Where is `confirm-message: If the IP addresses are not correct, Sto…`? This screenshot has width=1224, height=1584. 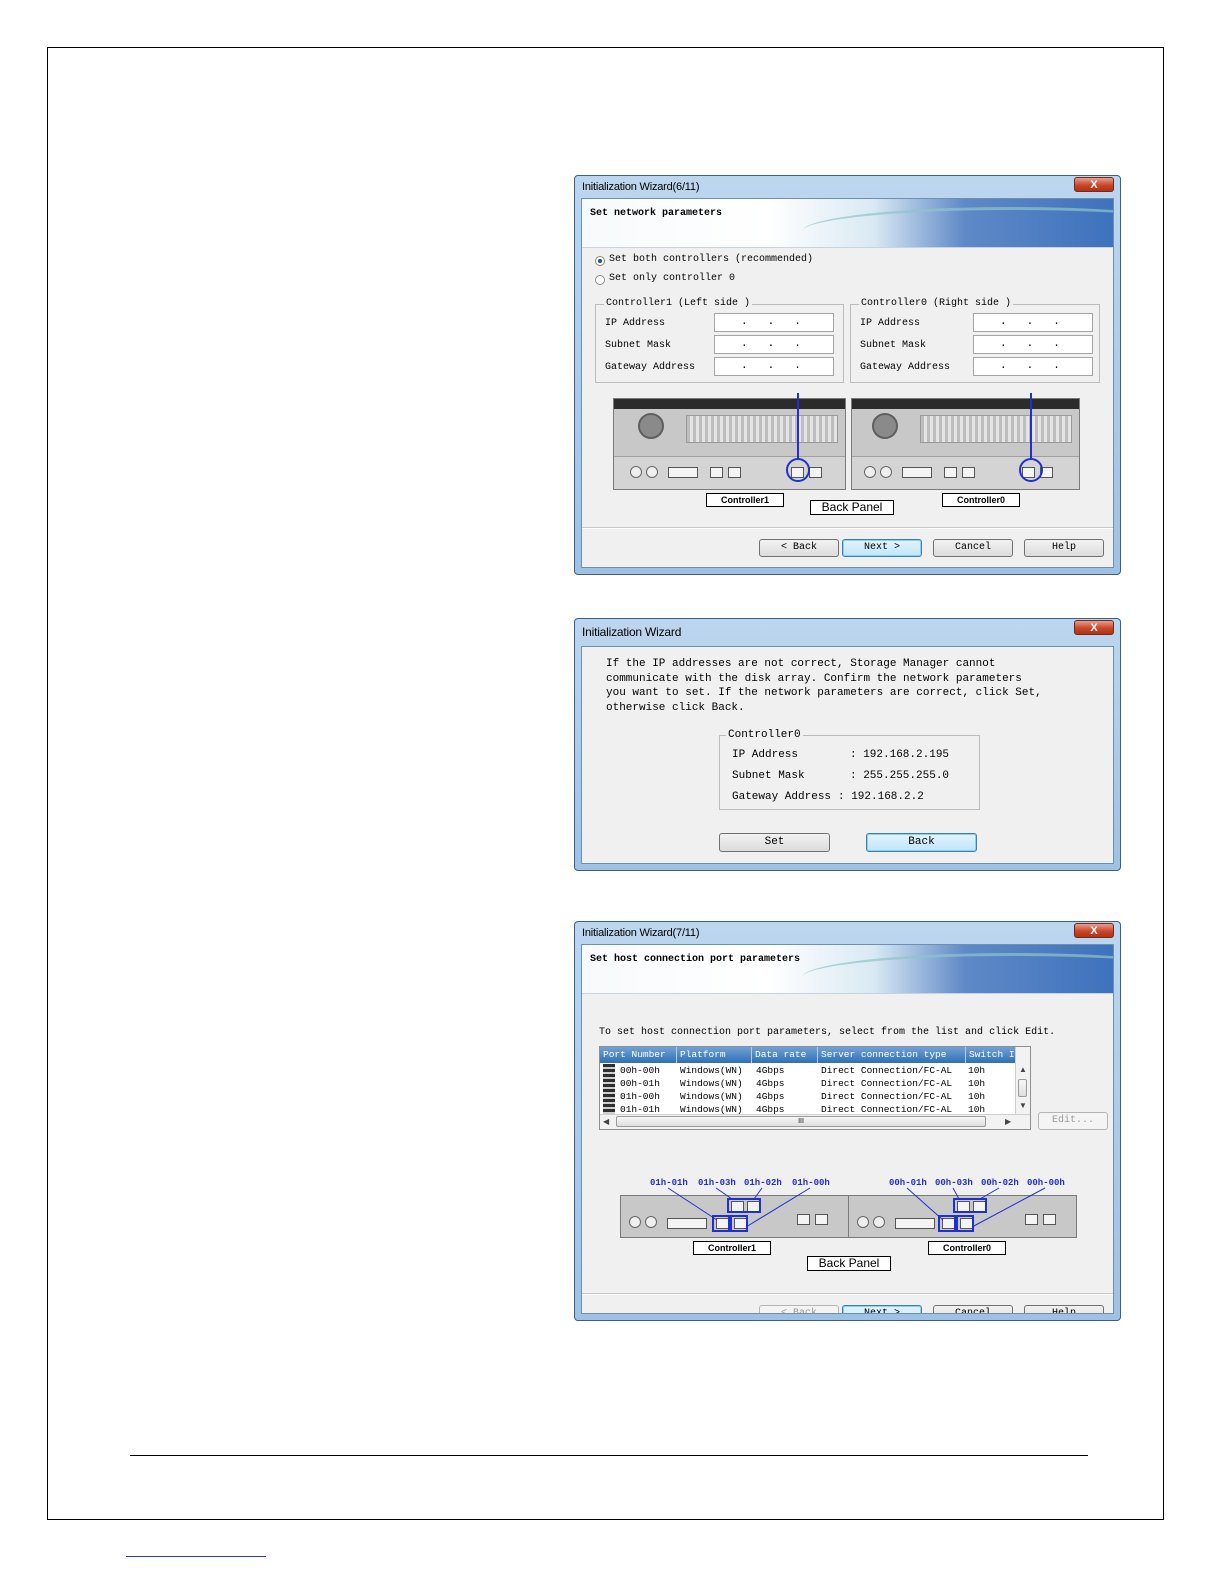 confirm-message: If the IP addresses are not correct, Sto… is located at coordinates (824, 686).